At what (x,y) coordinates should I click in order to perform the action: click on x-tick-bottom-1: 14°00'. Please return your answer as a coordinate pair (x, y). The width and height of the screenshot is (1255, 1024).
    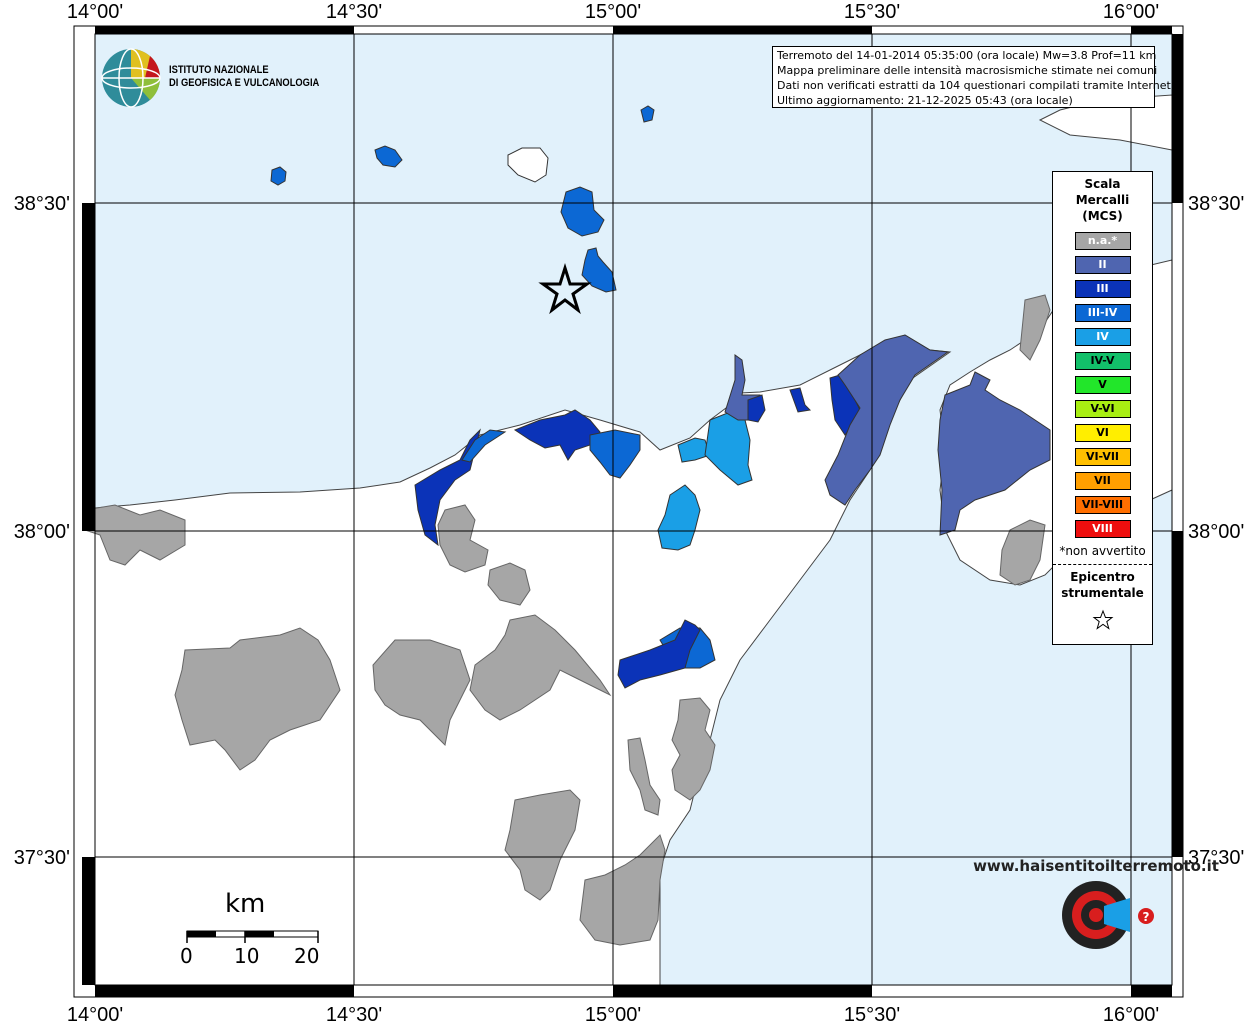
    Looking at the image, I should click on (95, 1014).